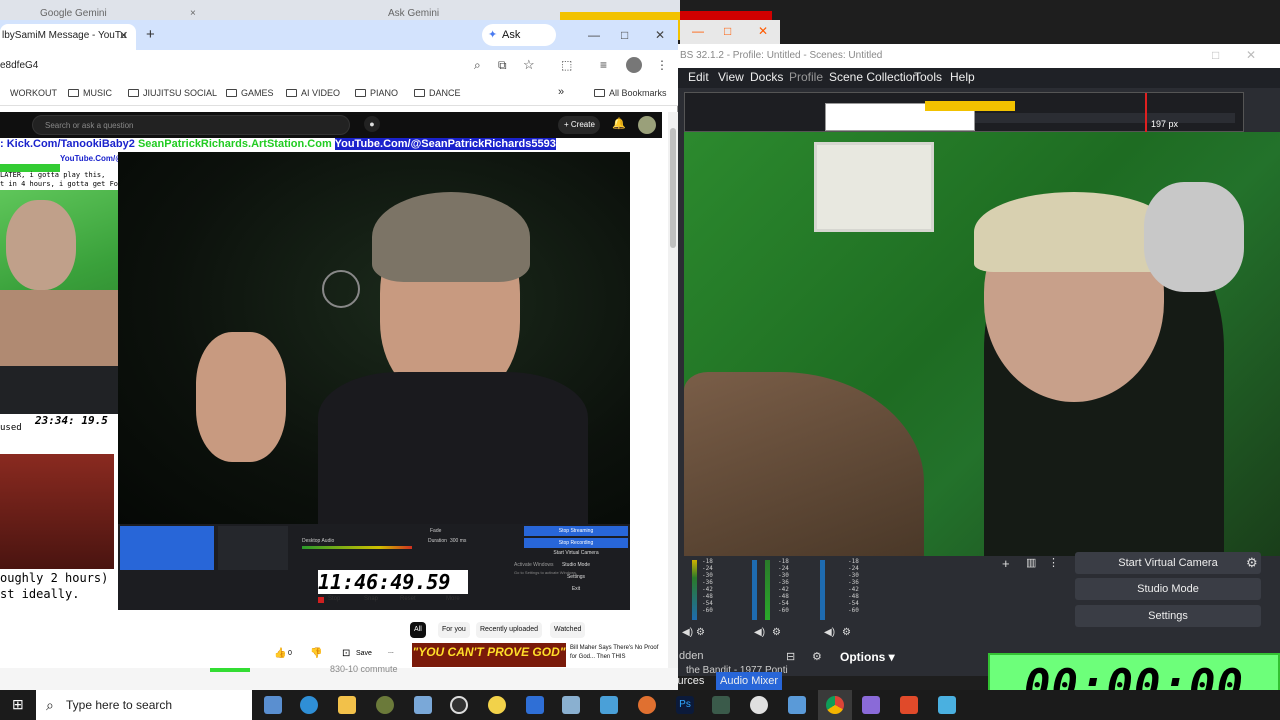 The width and height of the screenshot is (1280, 720). I want to click on obs-menu-help: Help, so click(962, 77).